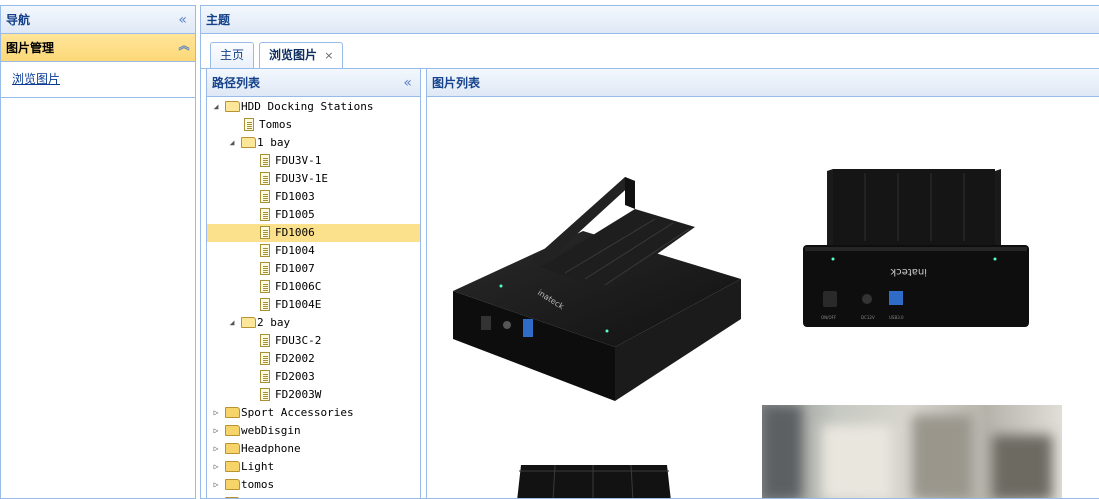 This screenshot has height=499, width=1099. I want to click on tab-browse-images: 浏览图片 ×, so click(301, 56).